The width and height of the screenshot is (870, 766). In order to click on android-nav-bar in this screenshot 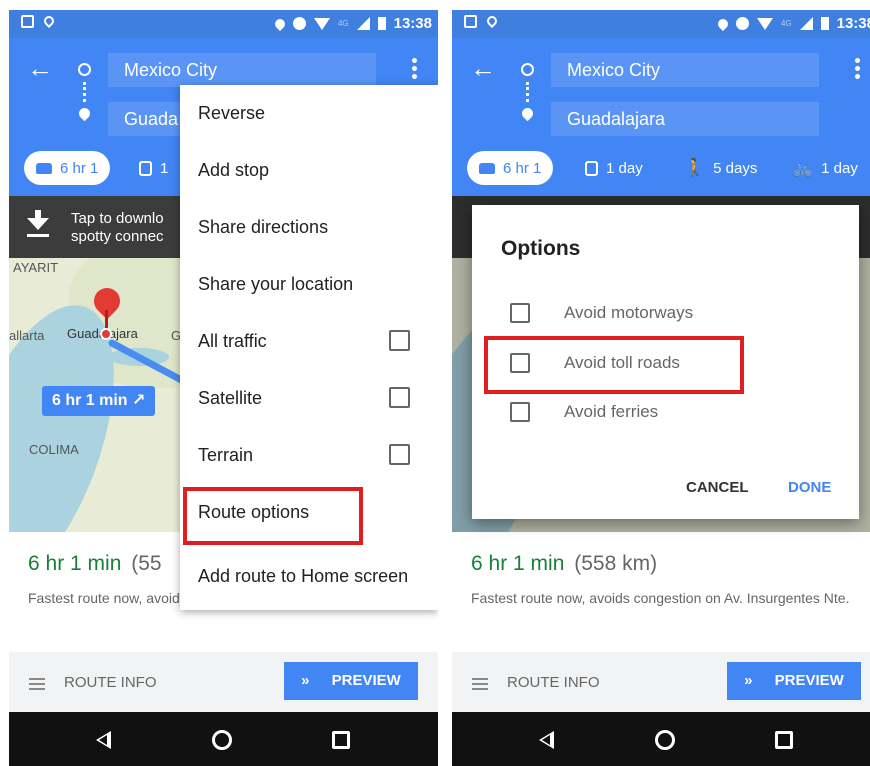, I will do `click(661, 739)`.